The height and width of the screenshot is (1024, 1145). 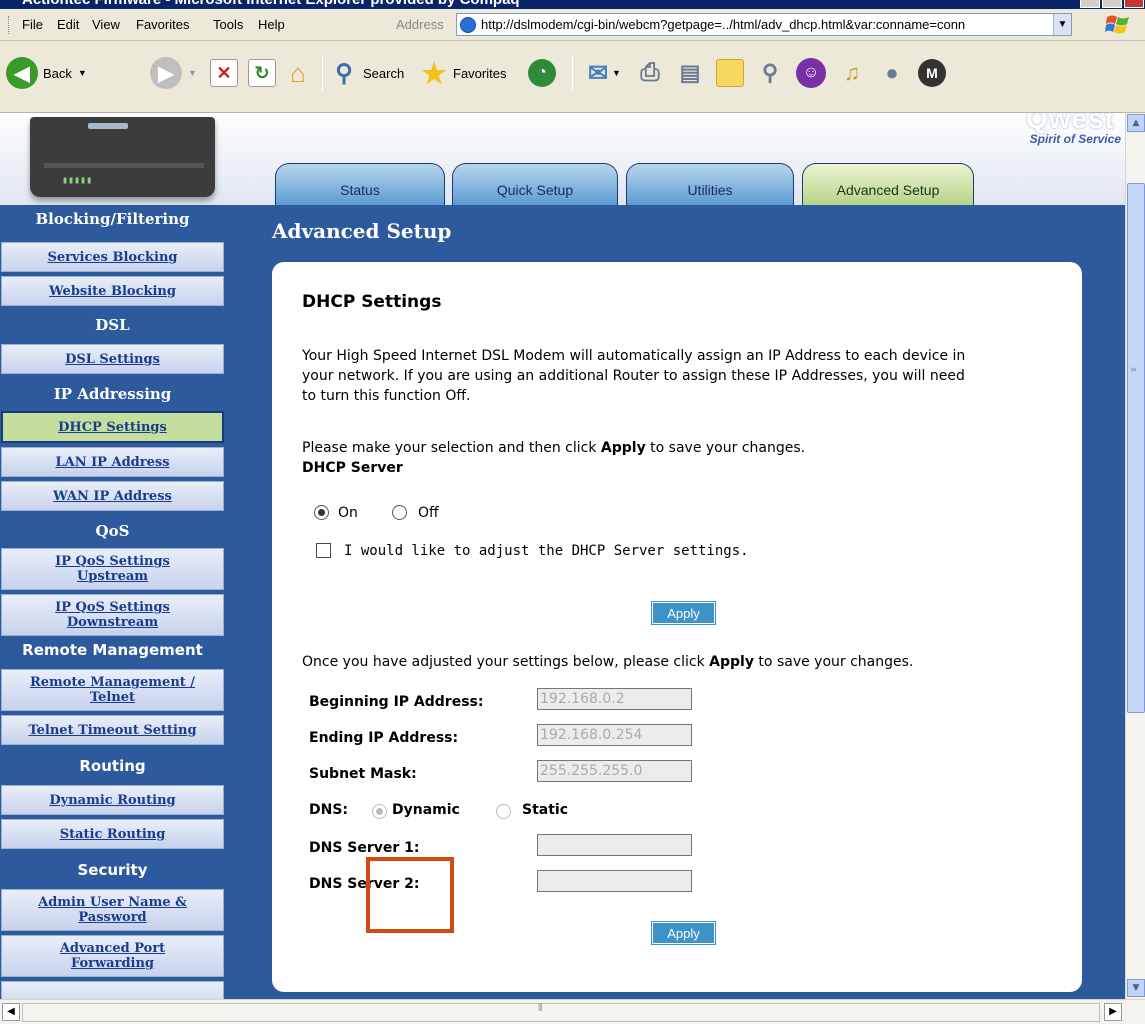 What do you see at coordinates (730, 73) in the screenshot?
I see `discuss-button` at bounding box center [730, 73].